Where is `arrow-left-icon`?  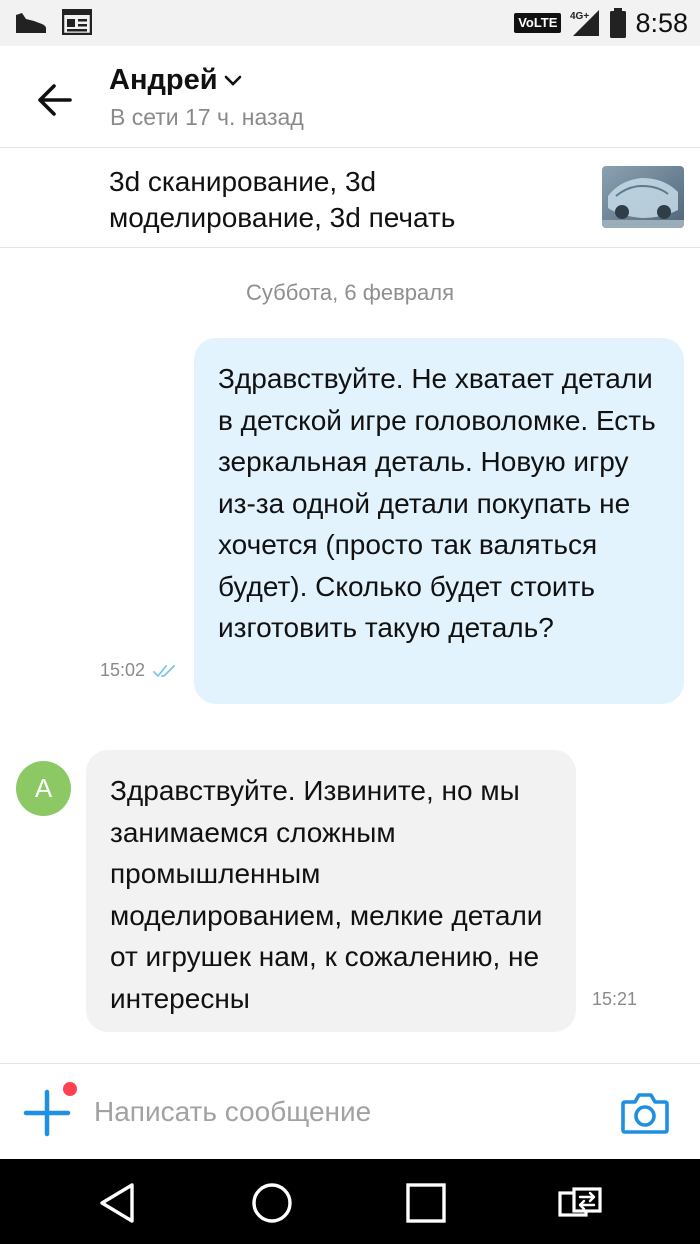 arrow-left-icon is located at coordinates (54, 100).